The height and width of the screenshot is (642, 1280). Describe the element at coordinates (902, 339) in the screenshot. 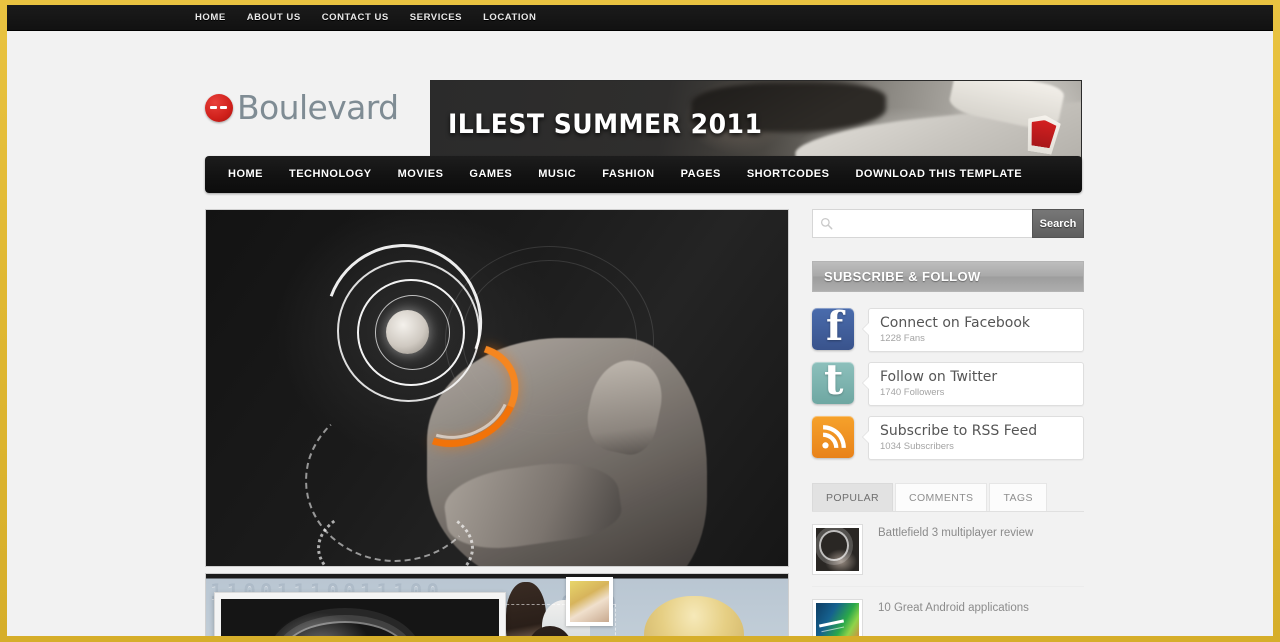

I see `facebook-count: 1228 Fans` at that location.